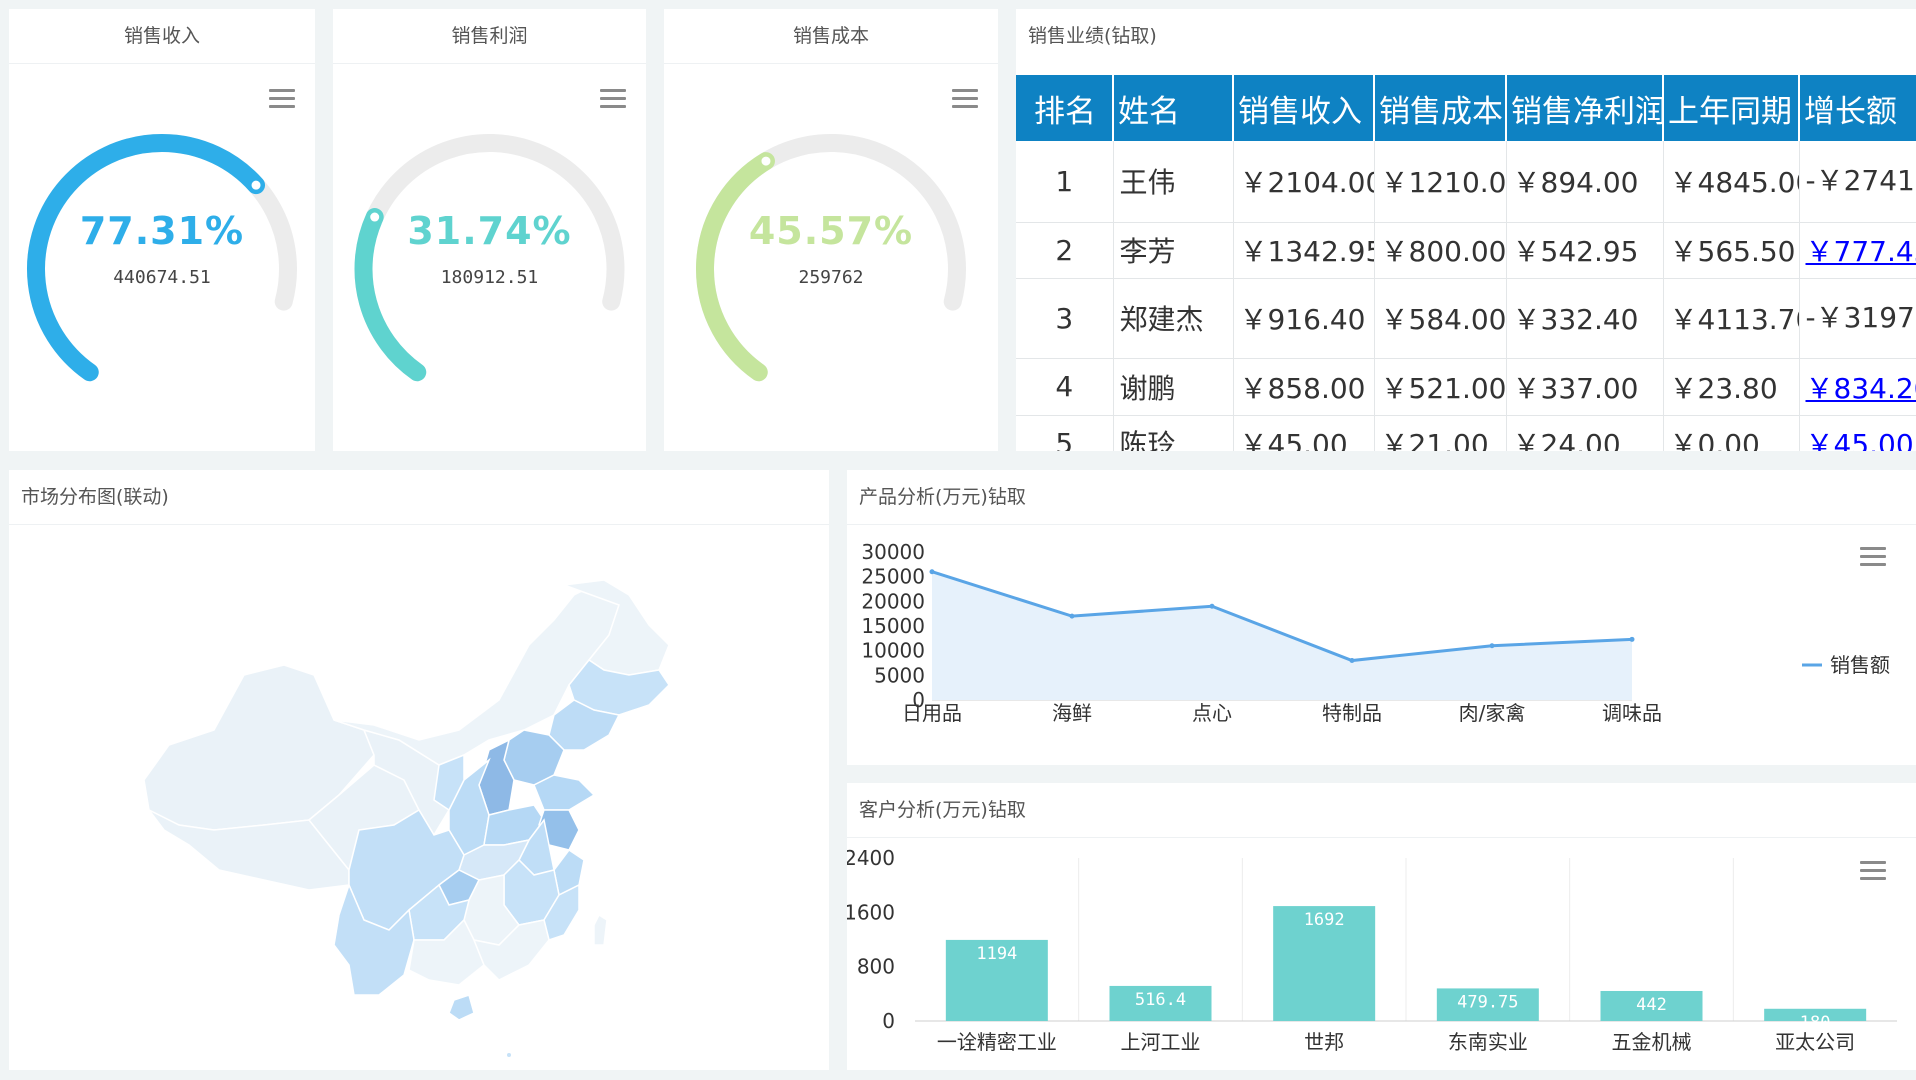 The height and width of the screenshot is (1080, 1916). I want to click on map-island-dot, so click(509, 1055).